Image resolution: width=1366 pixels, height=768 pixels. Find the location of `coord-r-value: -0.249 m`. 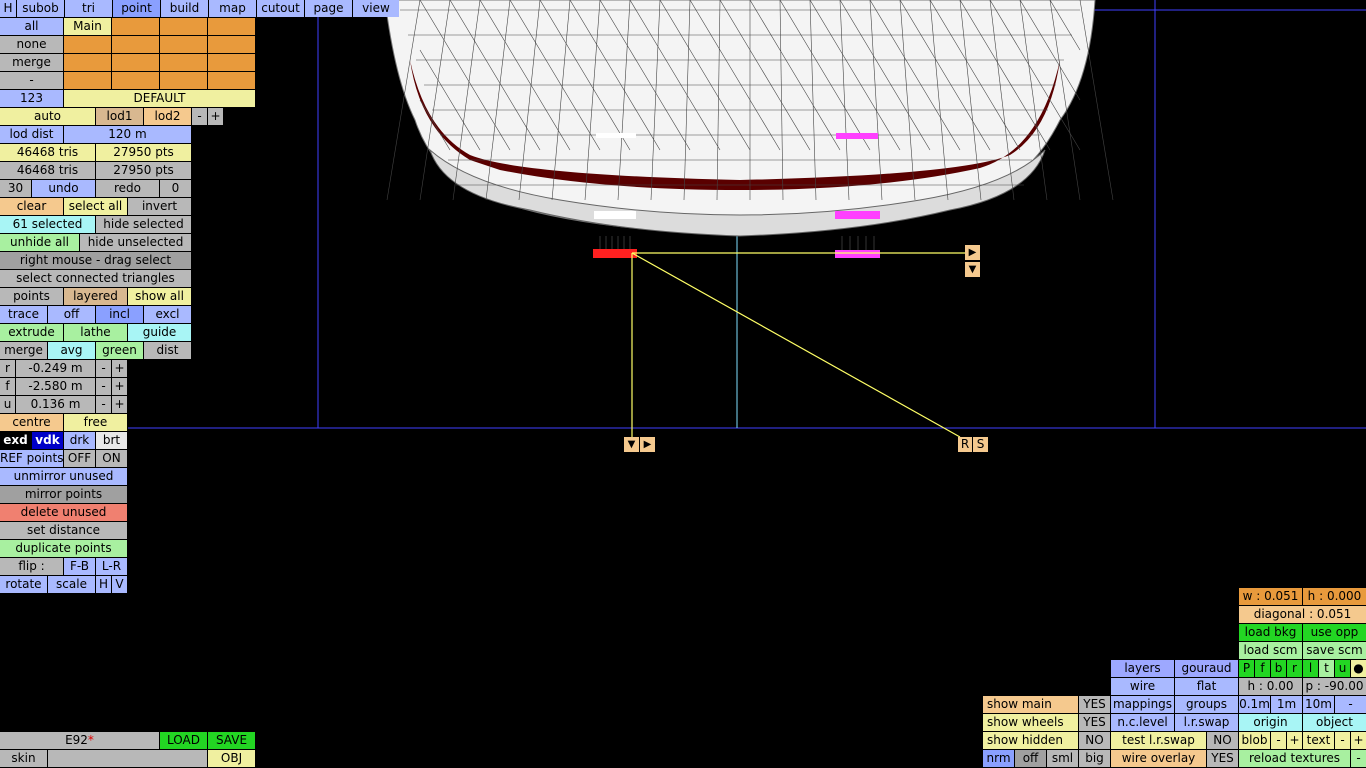

coord-r-value: -0.249 m is located at coordinates (55, 368).